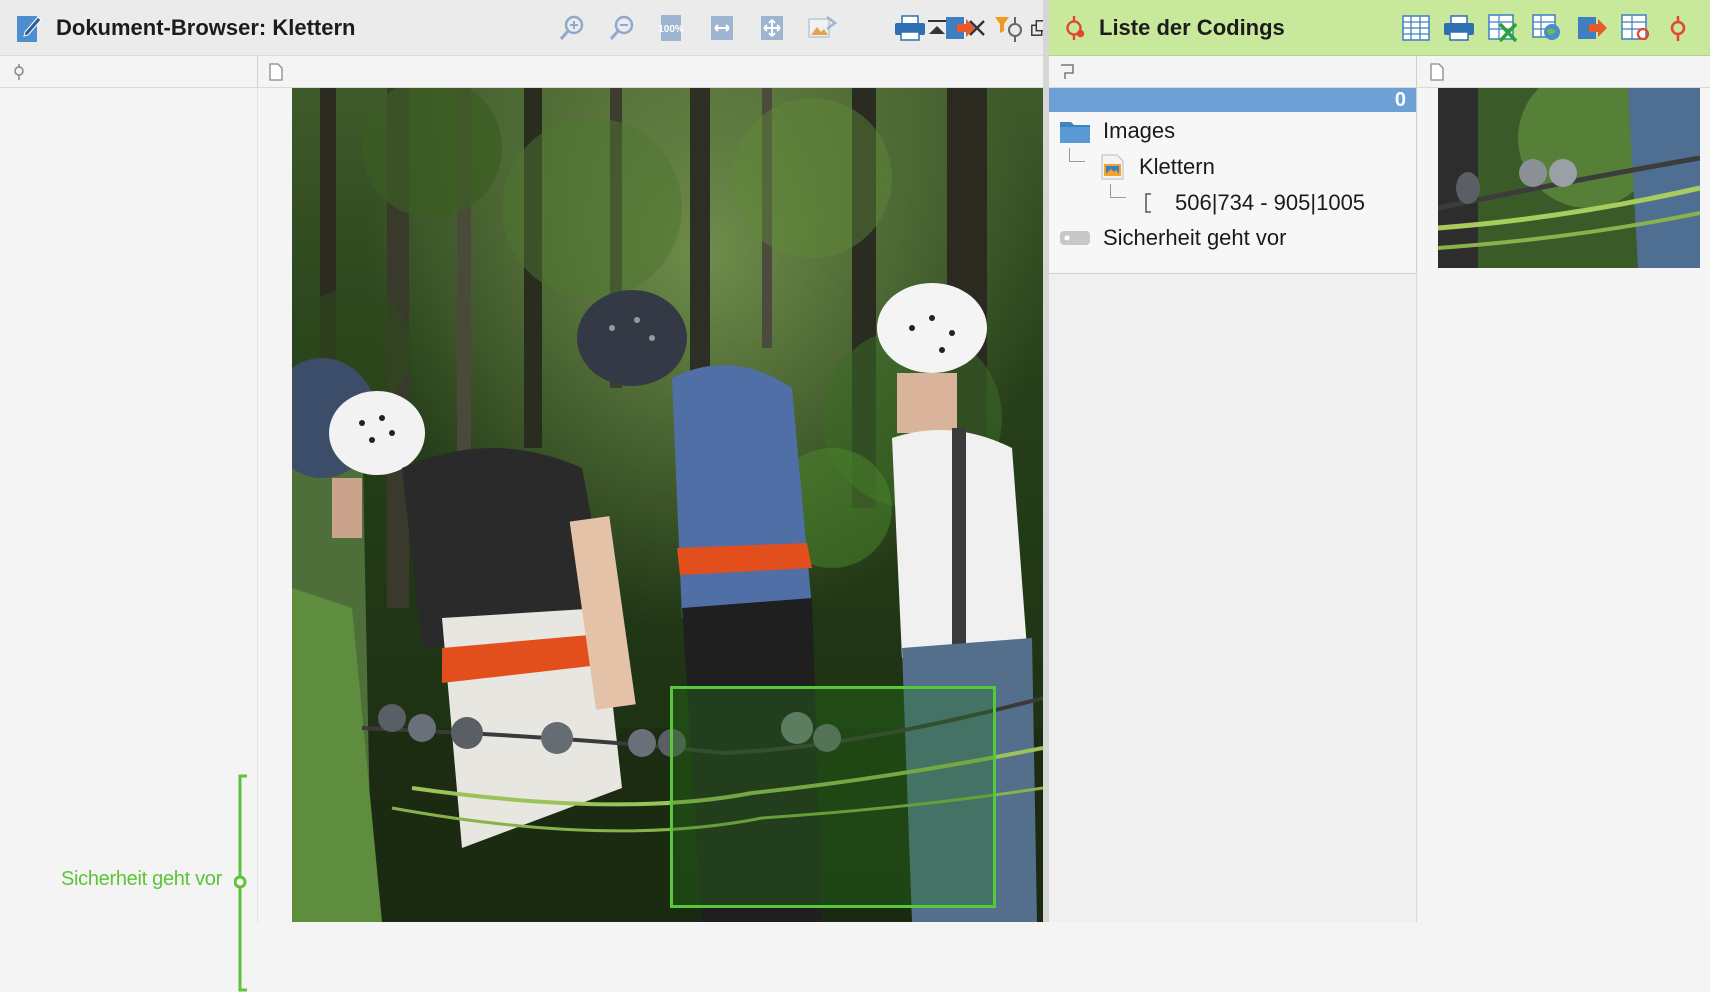 The image size is (1710, 992). I want to click on tree-item-code-label: Sicherheit geht vor, so click(1195, 237).